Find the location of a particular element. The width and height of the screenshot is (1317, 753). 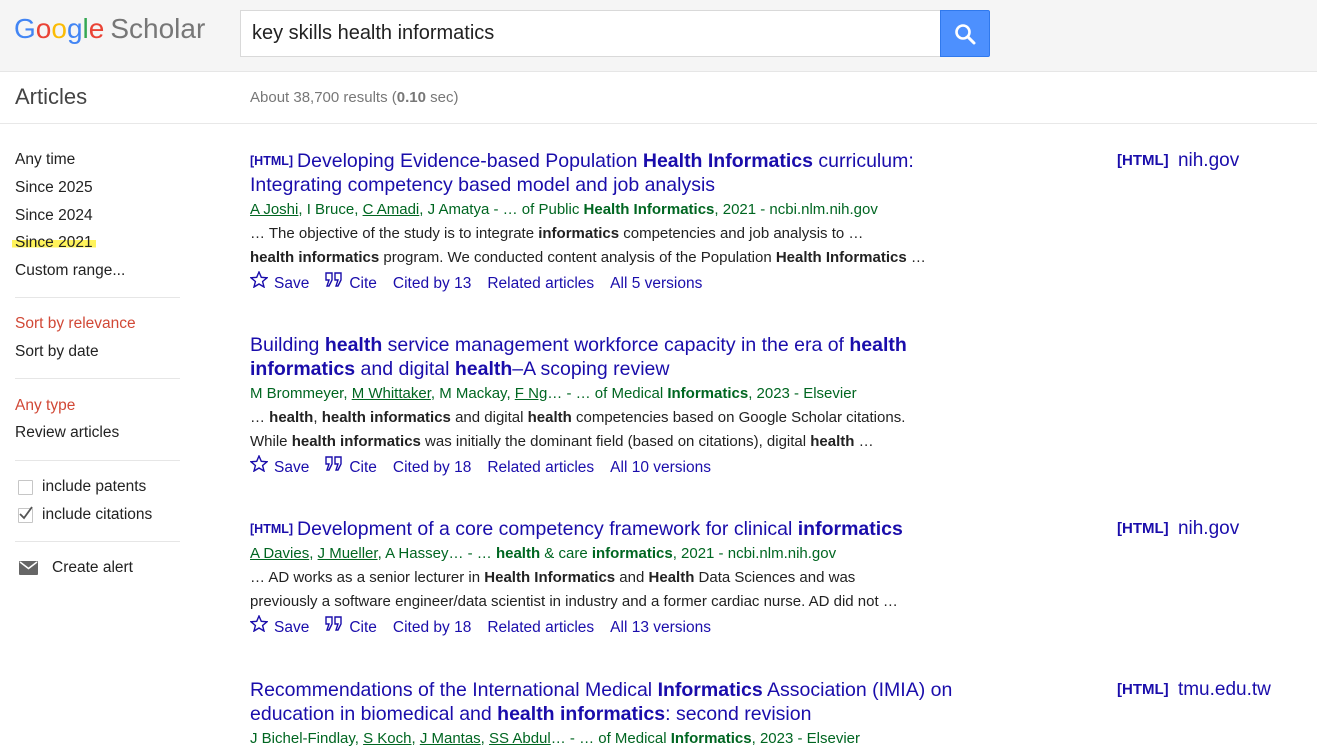

filter-since-2024: Since 2024 is located at coordinates (54, 216).